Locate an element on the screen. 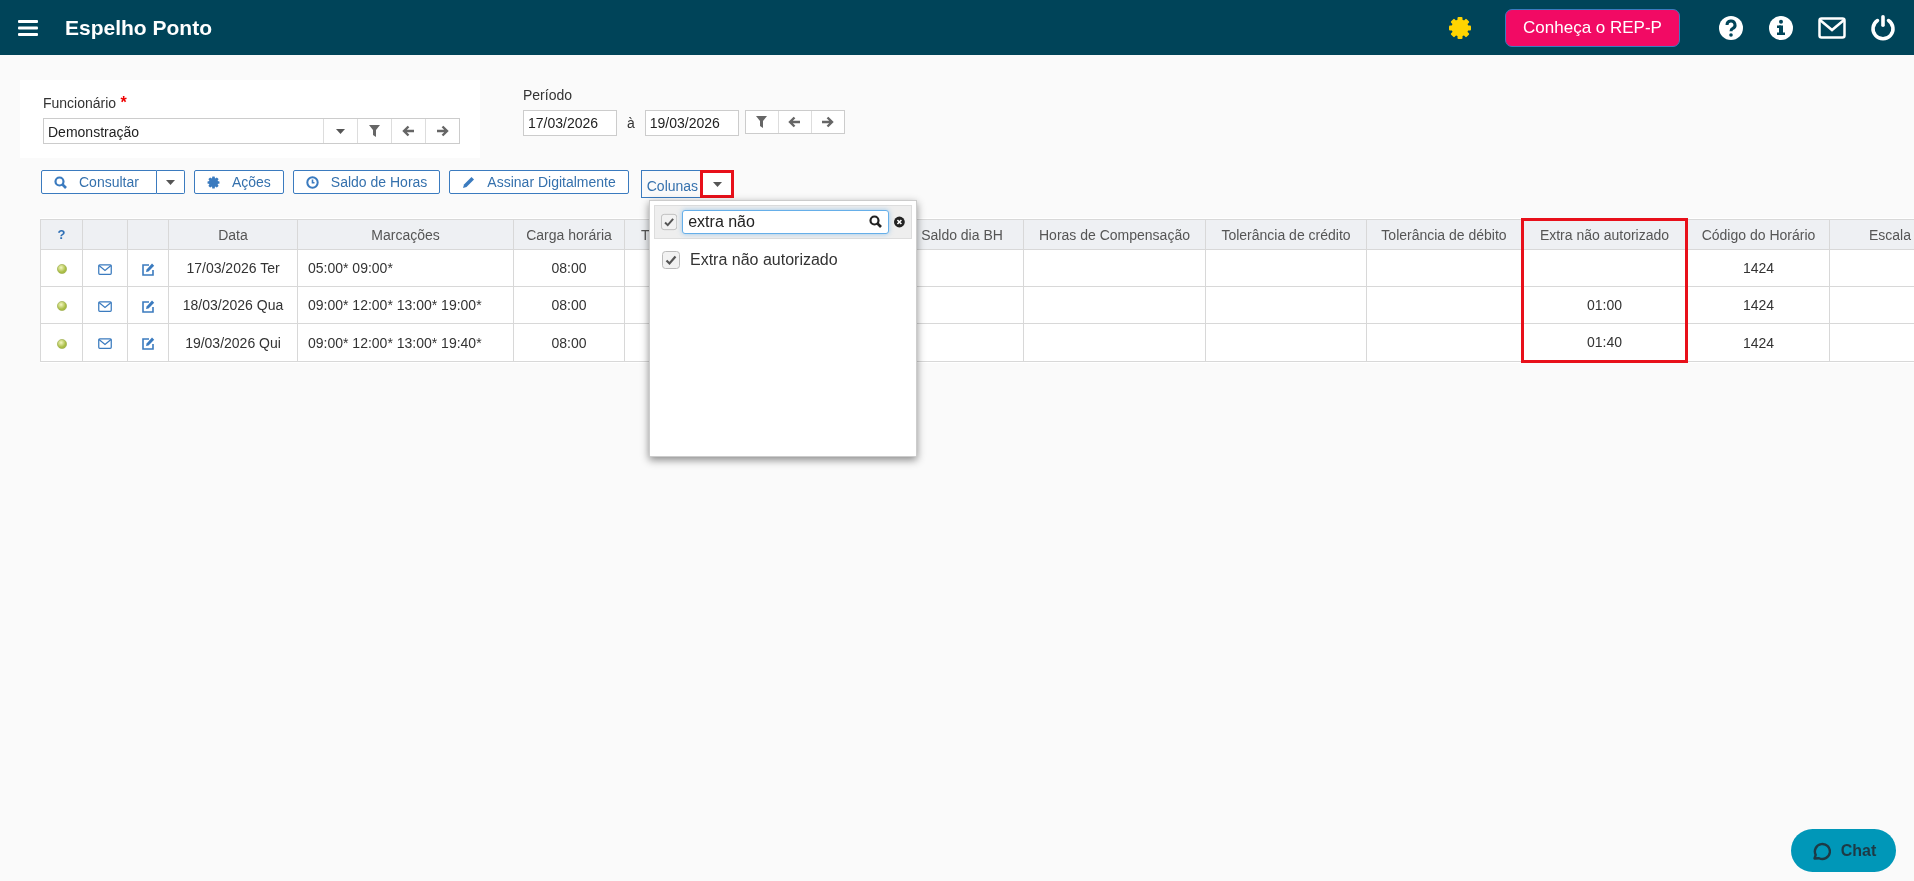  table-cell: 09:00* 12:00* 13:00* 19:40* is located at coordinates (395, 342).